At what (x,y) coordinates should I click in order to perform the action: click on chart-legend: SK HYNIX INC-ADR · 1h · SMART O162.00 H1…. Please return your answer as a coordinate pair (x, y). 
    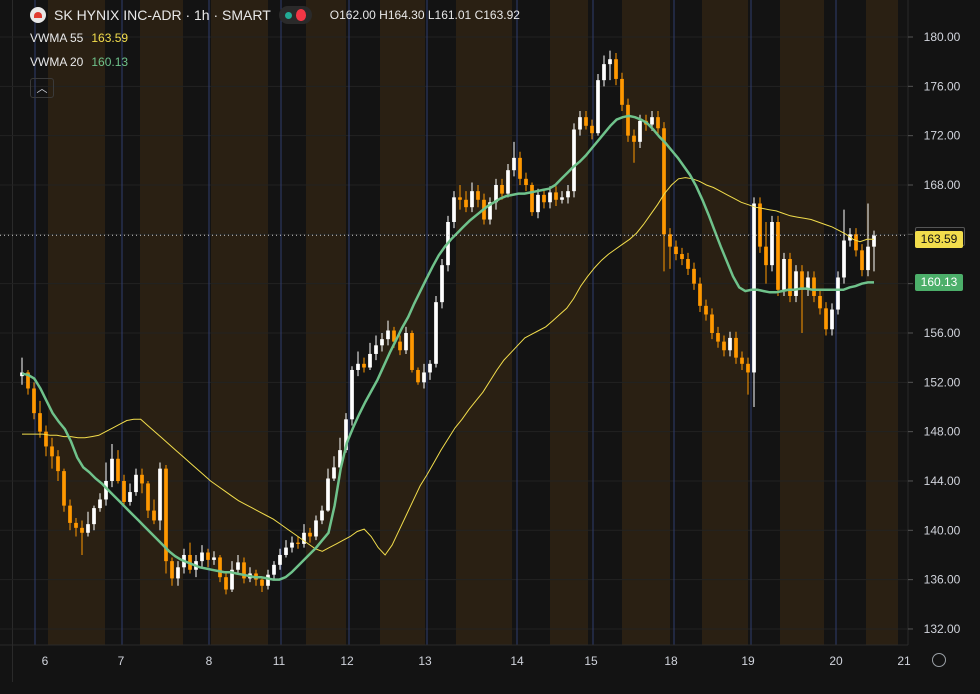
    Looking at the image, I should click on (275, 51).